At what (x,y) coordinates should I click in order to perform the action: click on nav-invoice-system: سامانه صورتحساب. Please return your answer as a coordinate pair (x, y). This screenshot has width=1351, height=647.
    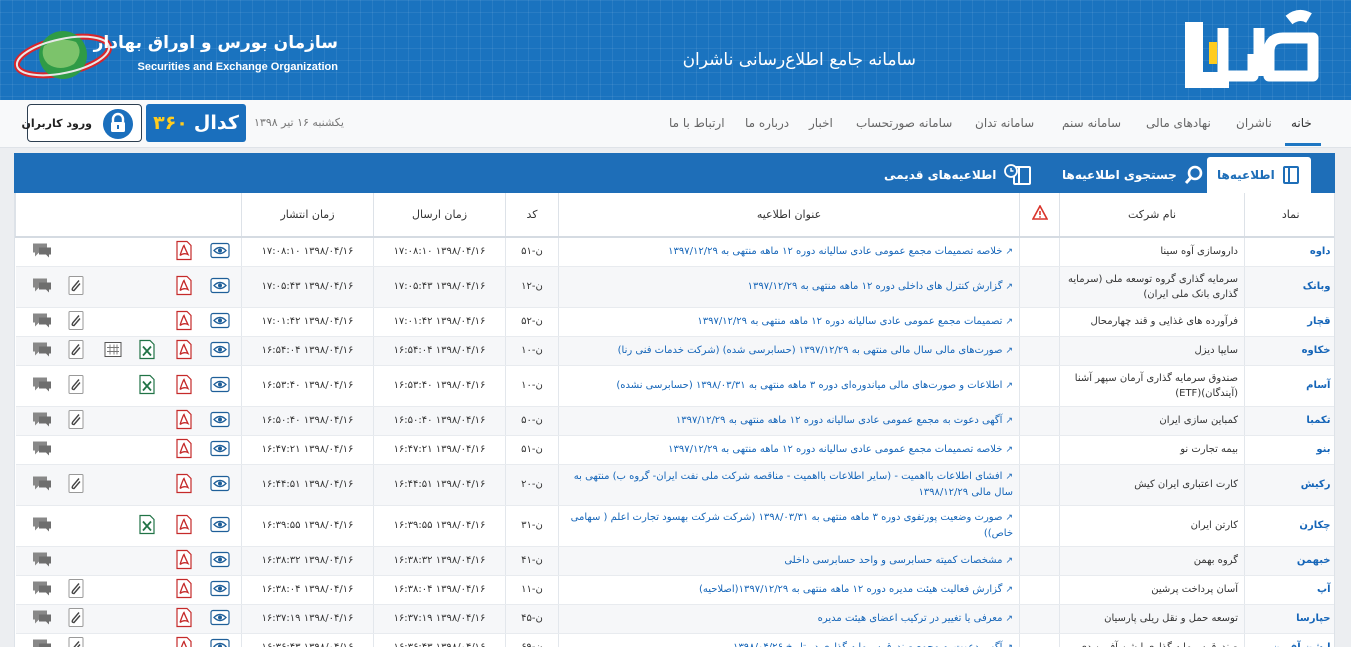
    Looking at the image, I should click on (904, 123).